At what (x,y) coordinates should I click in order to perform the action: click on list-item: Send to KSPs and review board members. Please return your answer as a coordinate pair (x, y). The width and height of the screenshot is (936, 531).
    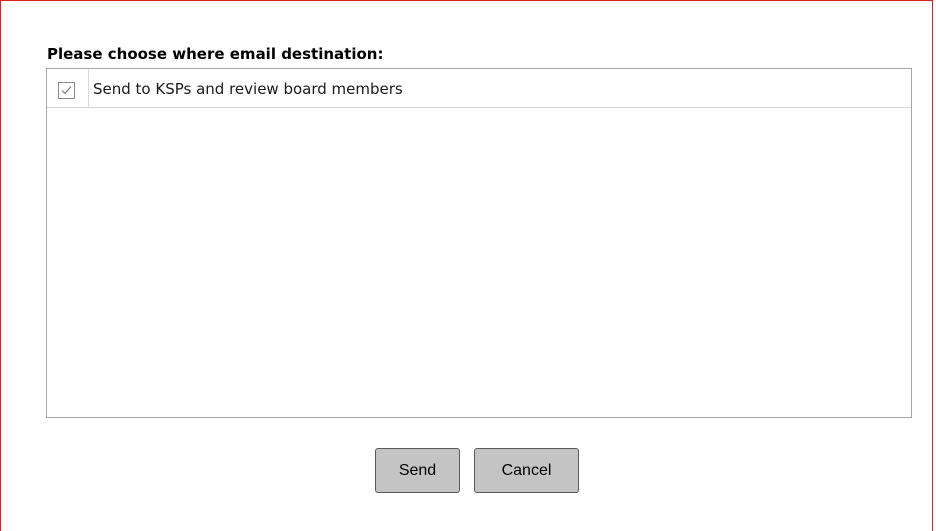
    Looking at the image, I should click on (479, 88).